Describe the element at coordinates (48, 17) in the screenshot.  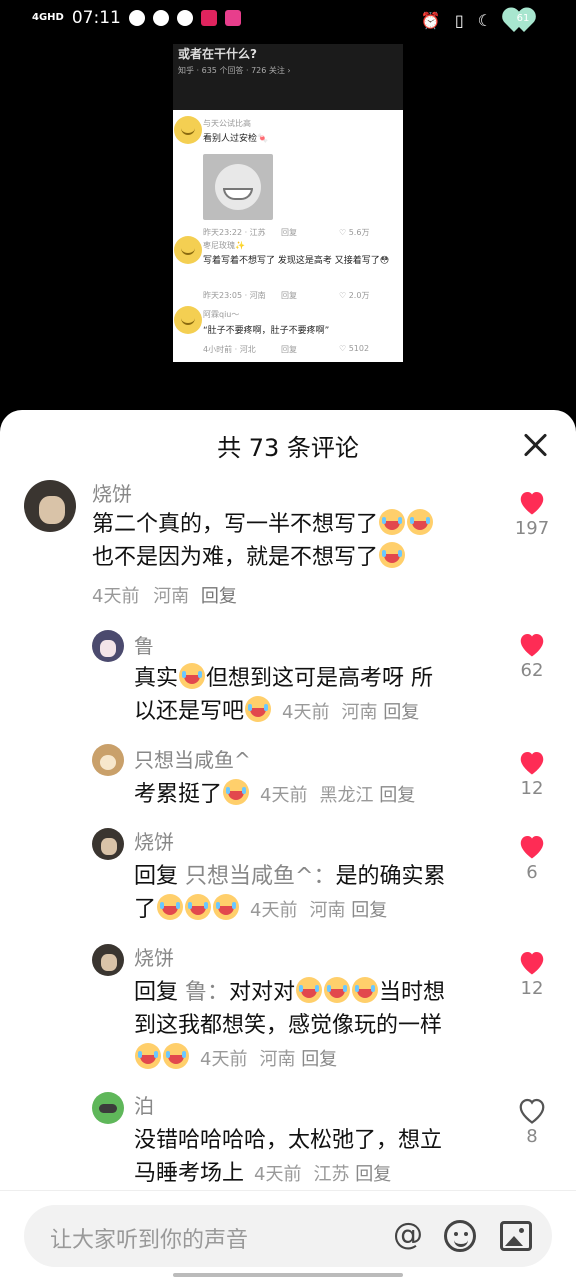
I see `network-indicator: 4GHD` at that location.